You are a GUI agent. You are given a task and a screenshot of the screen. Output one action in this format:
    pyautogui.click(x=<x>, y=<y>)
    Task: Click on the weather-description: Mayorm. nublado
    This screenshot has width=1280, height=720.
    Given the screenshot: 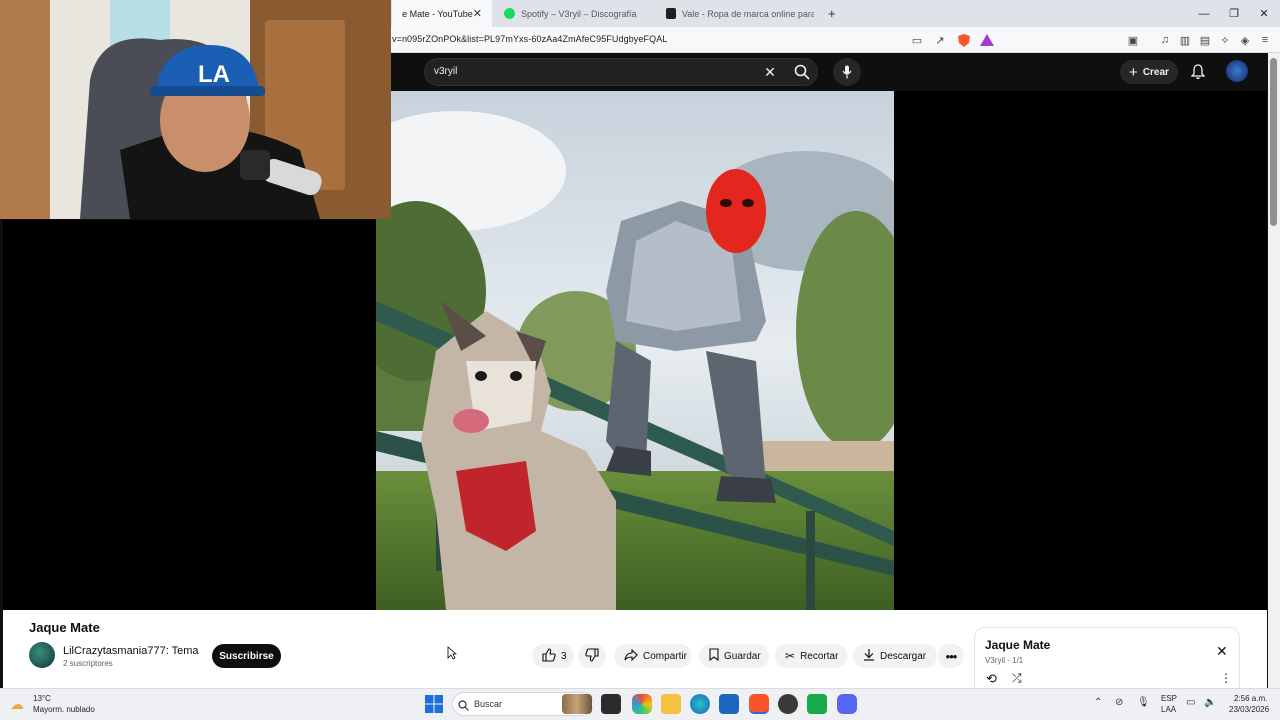 What is the action you would take?
    pyautogui.click(x=64, y=709)
    